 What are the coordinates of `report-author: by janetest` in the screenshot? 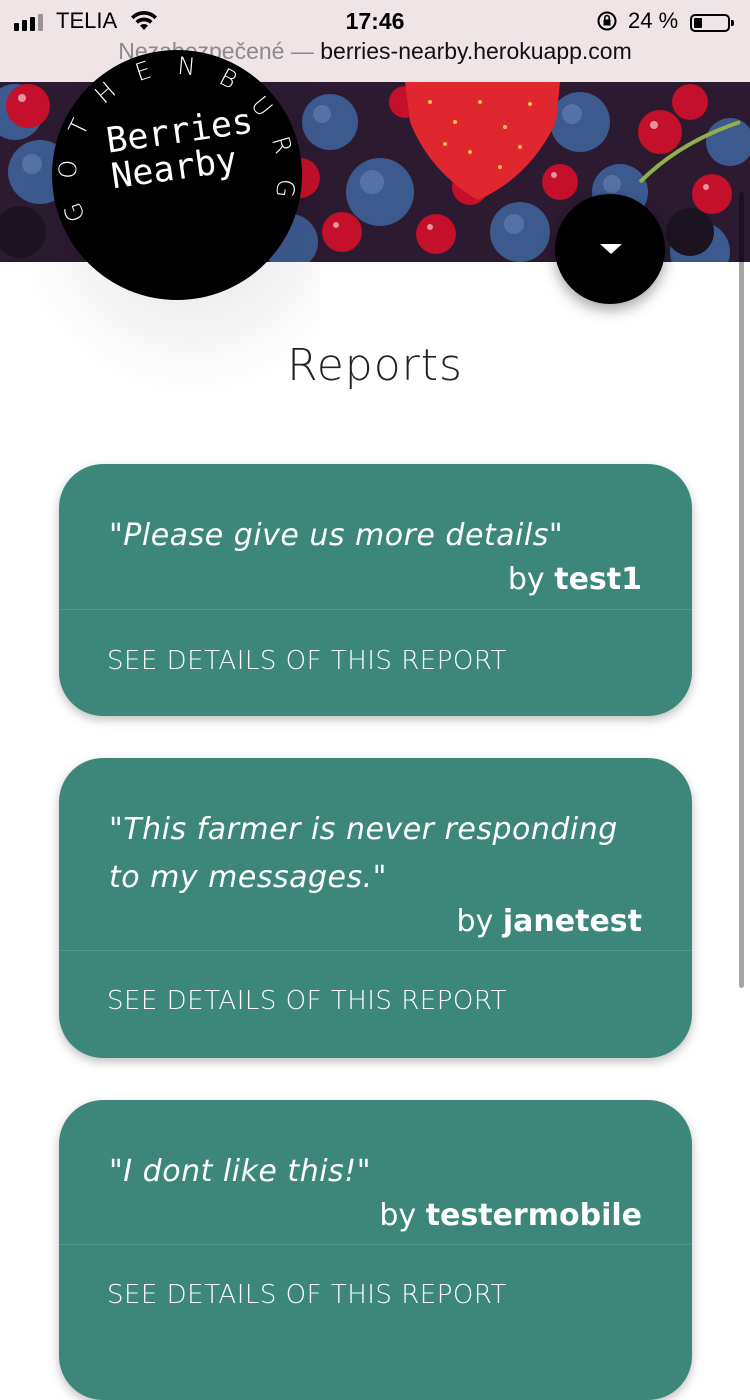 It's located at (549, 921).